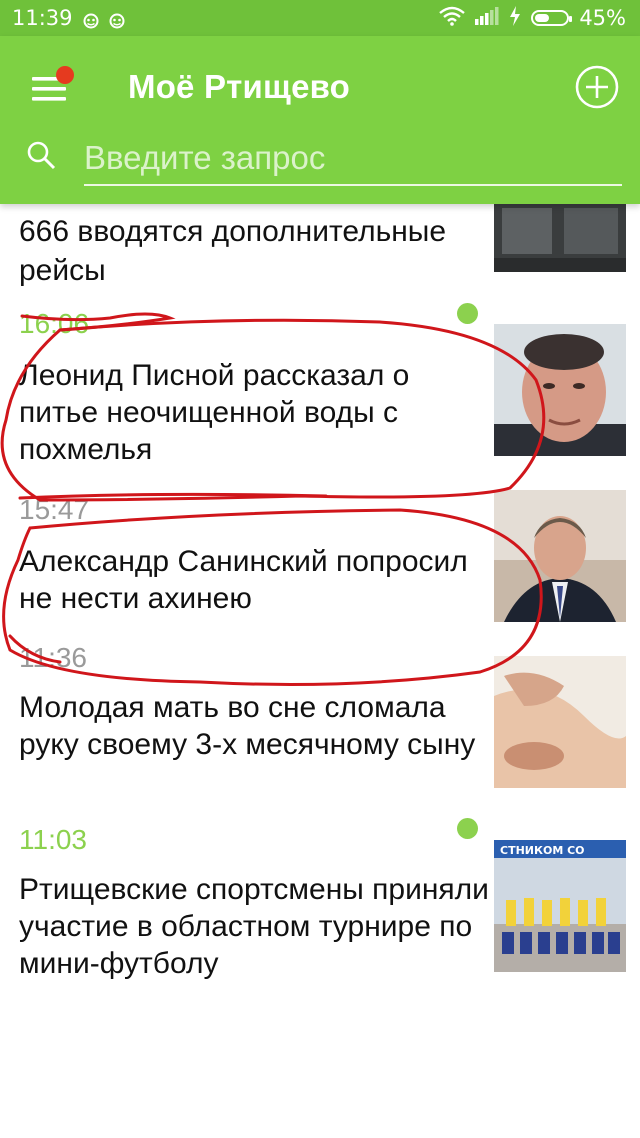 This screenshot has height=1138, width=640. I want to click on add-button, so click(597, 87).